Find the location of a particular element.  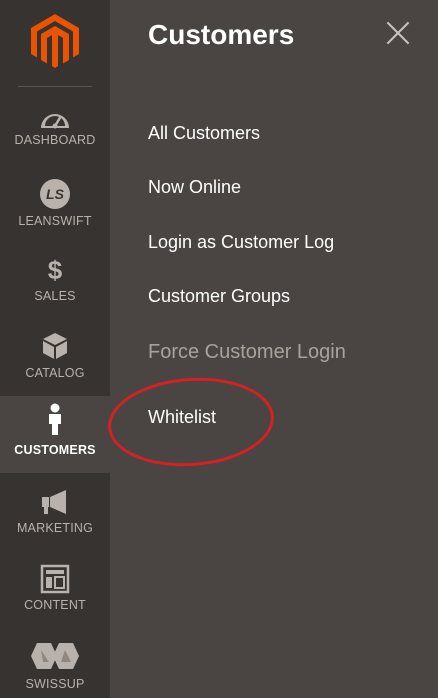

magento-logo-icon is located at coordinates (55, 41).